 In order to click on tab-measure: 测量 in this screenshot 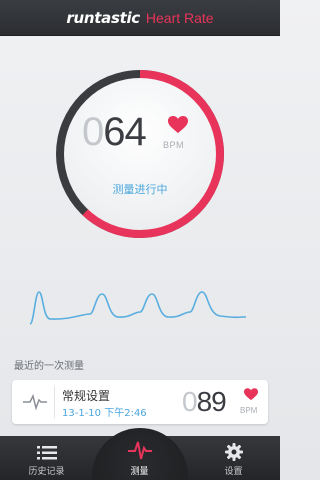, I will do `click(139, 458)`.